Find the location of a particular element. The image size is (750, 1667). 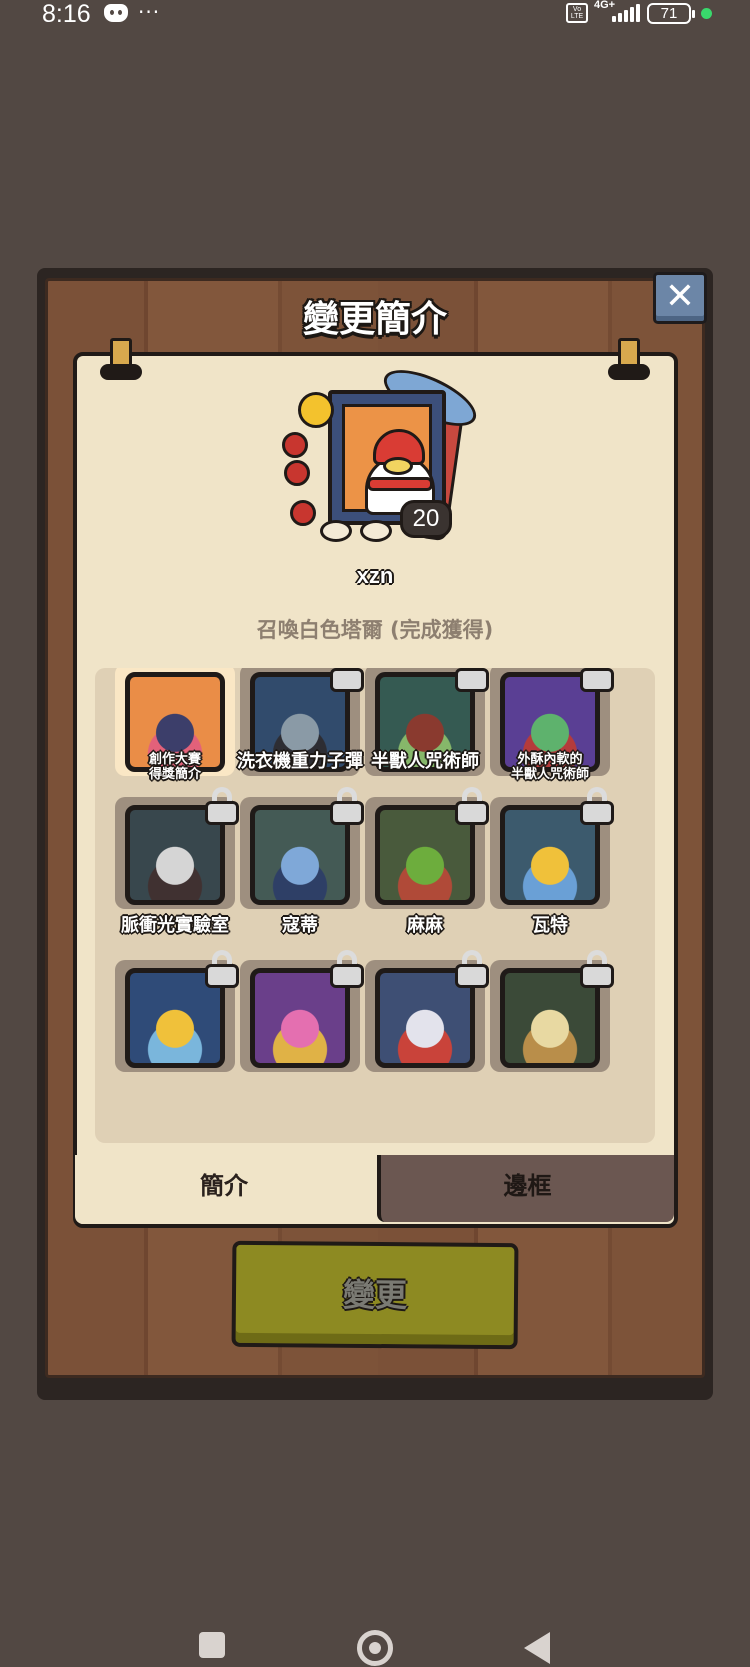

dialog-title: 變更簡介 is located at coordinates (374, 319).